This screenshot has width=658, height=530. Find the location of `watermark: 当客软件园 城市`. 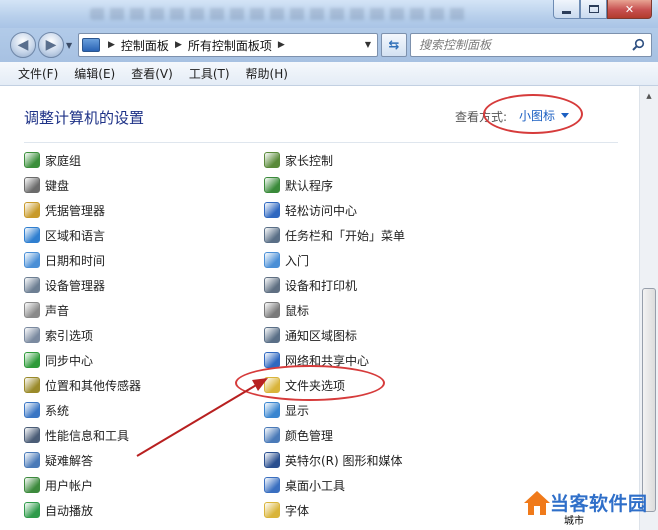

watermark: 当客软件园 城市 is located at coordinates (589, 507).